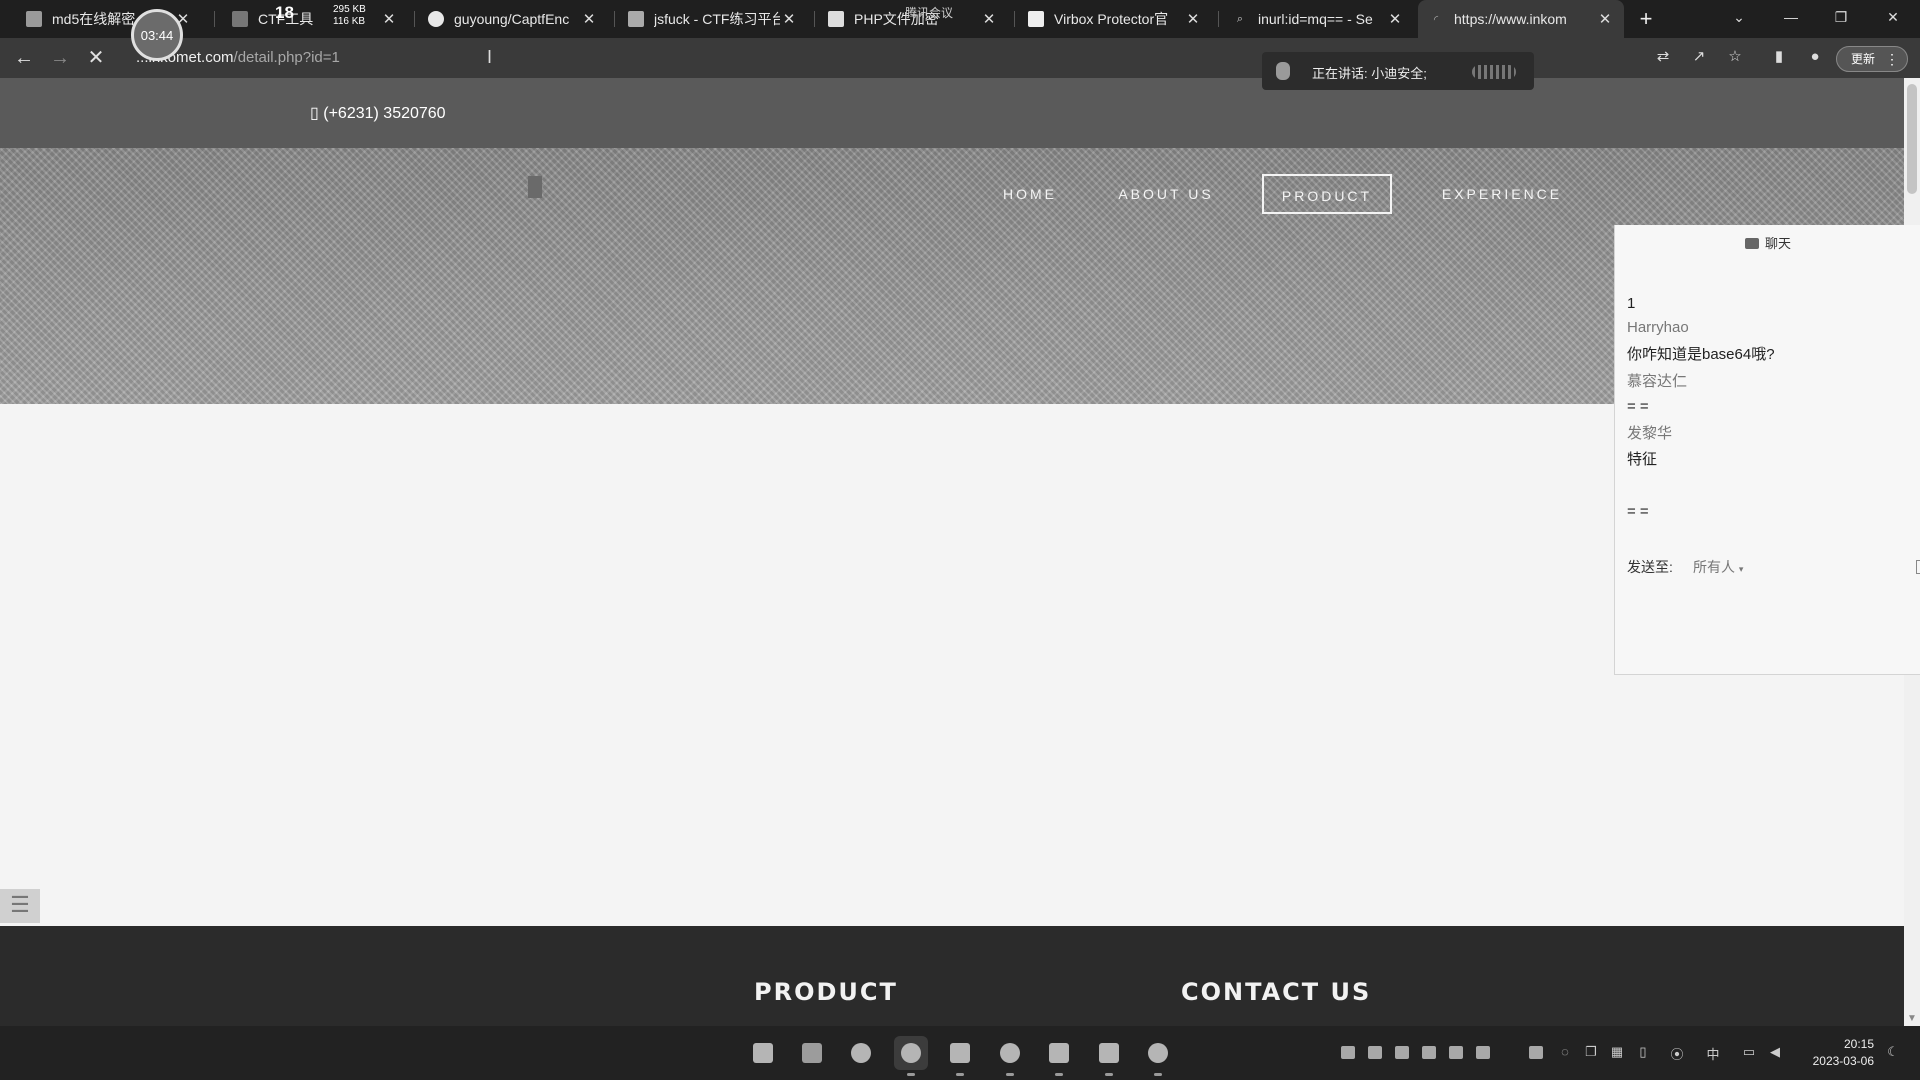 The image size is (1920, 1080). I want to click on tray-microphone-icon: ⦿, so click(1677, 1053).